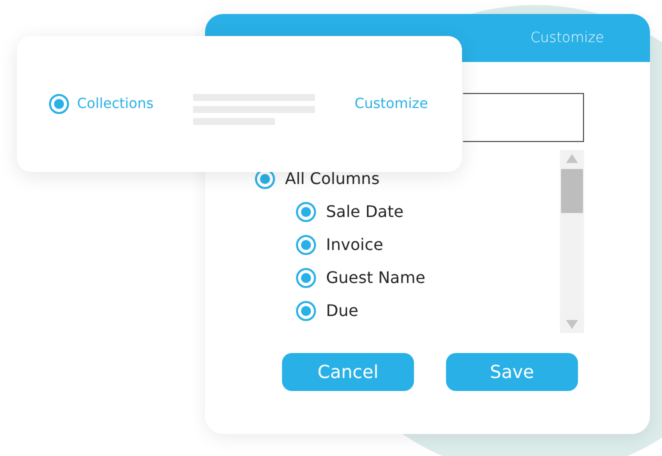 Image resolution: width=662 pixels, height=456 pixels. I want to click on scrollbar, so click(572, 241).